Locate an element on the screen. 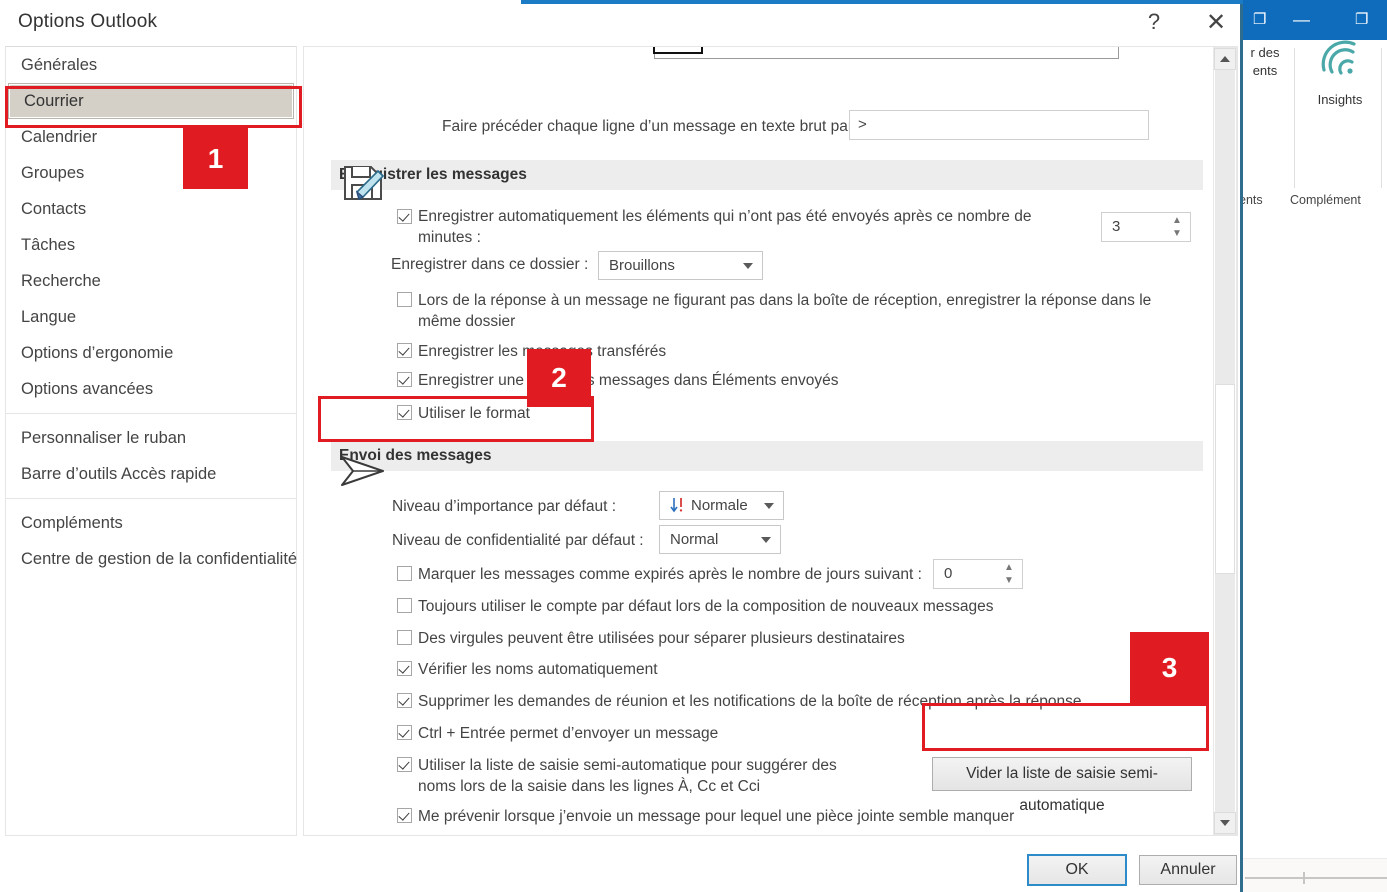  restore-down-icon: ❐ is located at coordinates (1259, 19).